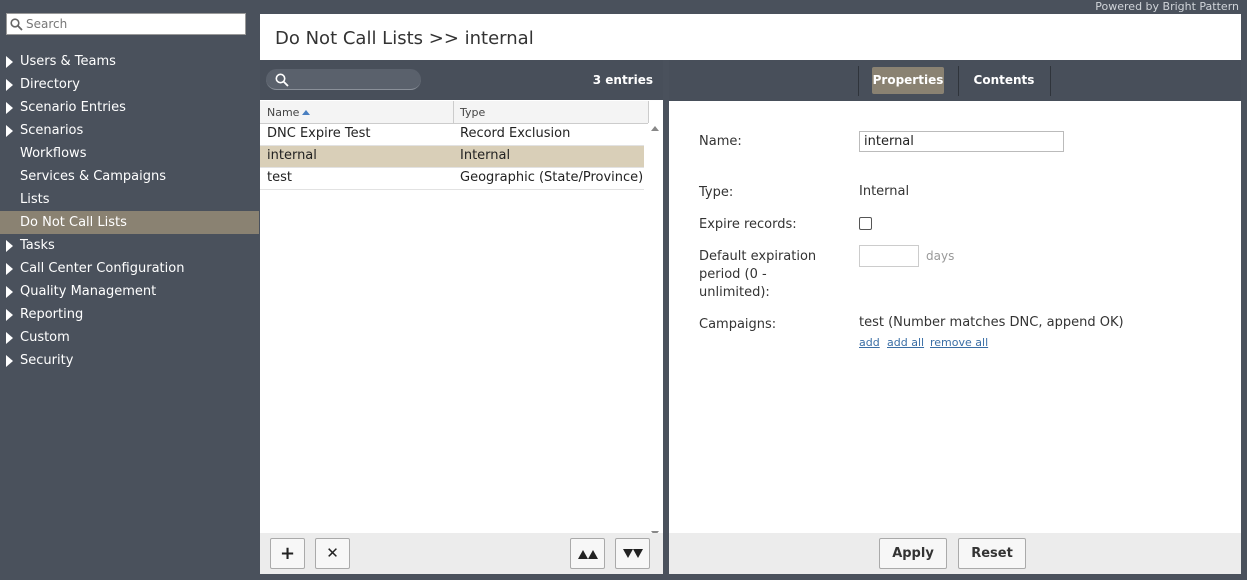 The width and height of the screenshot is (1247, 580). What do you see at coordinates (716, 192) in the screenshot?
I see `type-label: Type:` at bounding box center [716, 192].